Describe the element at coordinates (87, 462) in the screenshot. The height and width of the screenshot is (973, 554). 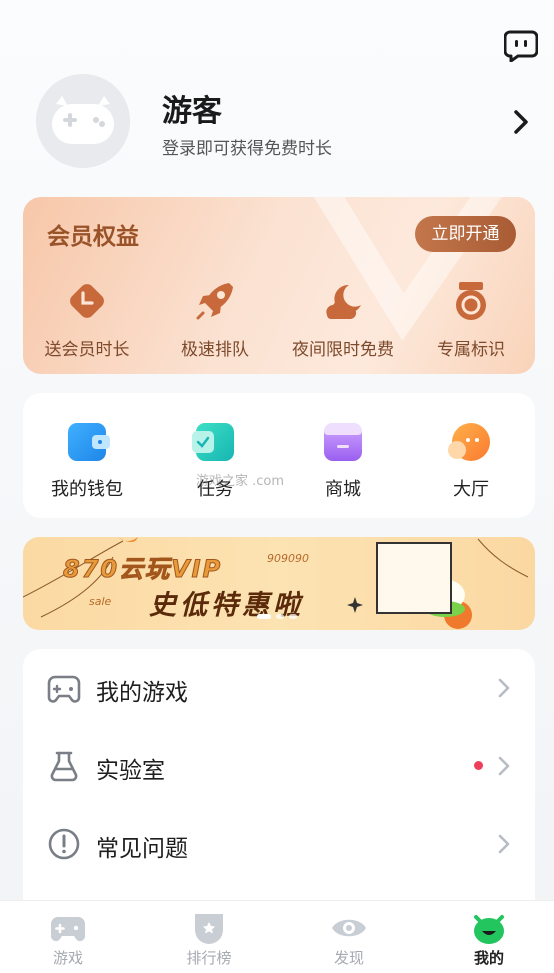
I see `tool-wallet: 我的钱包` at that location.